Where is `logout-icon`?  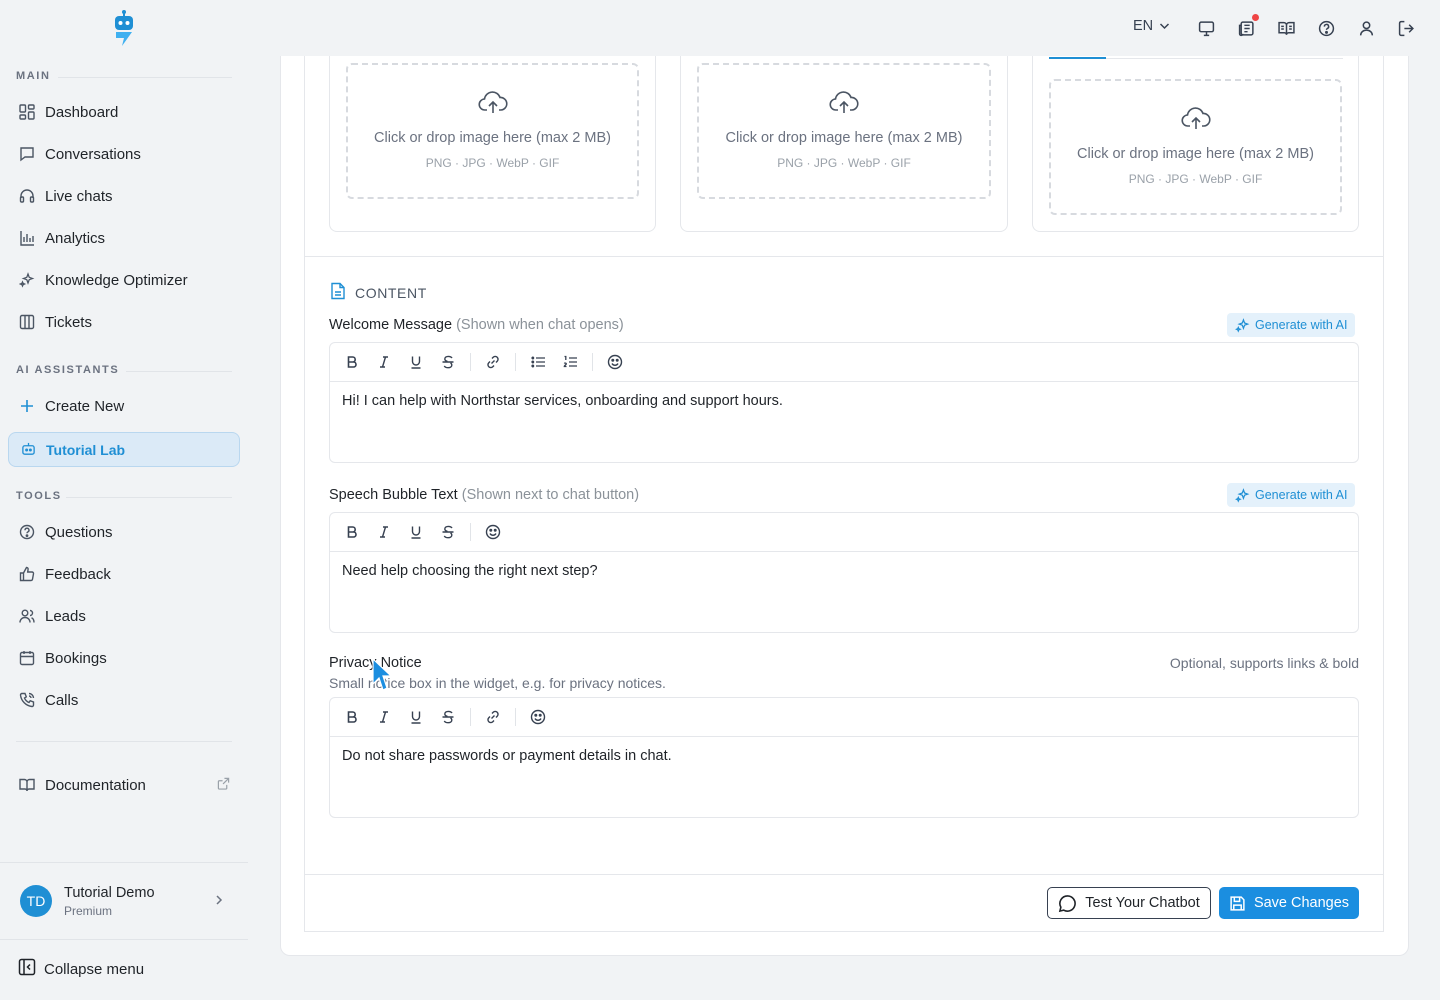
logout-icon is located at coordinates (1406, 28).